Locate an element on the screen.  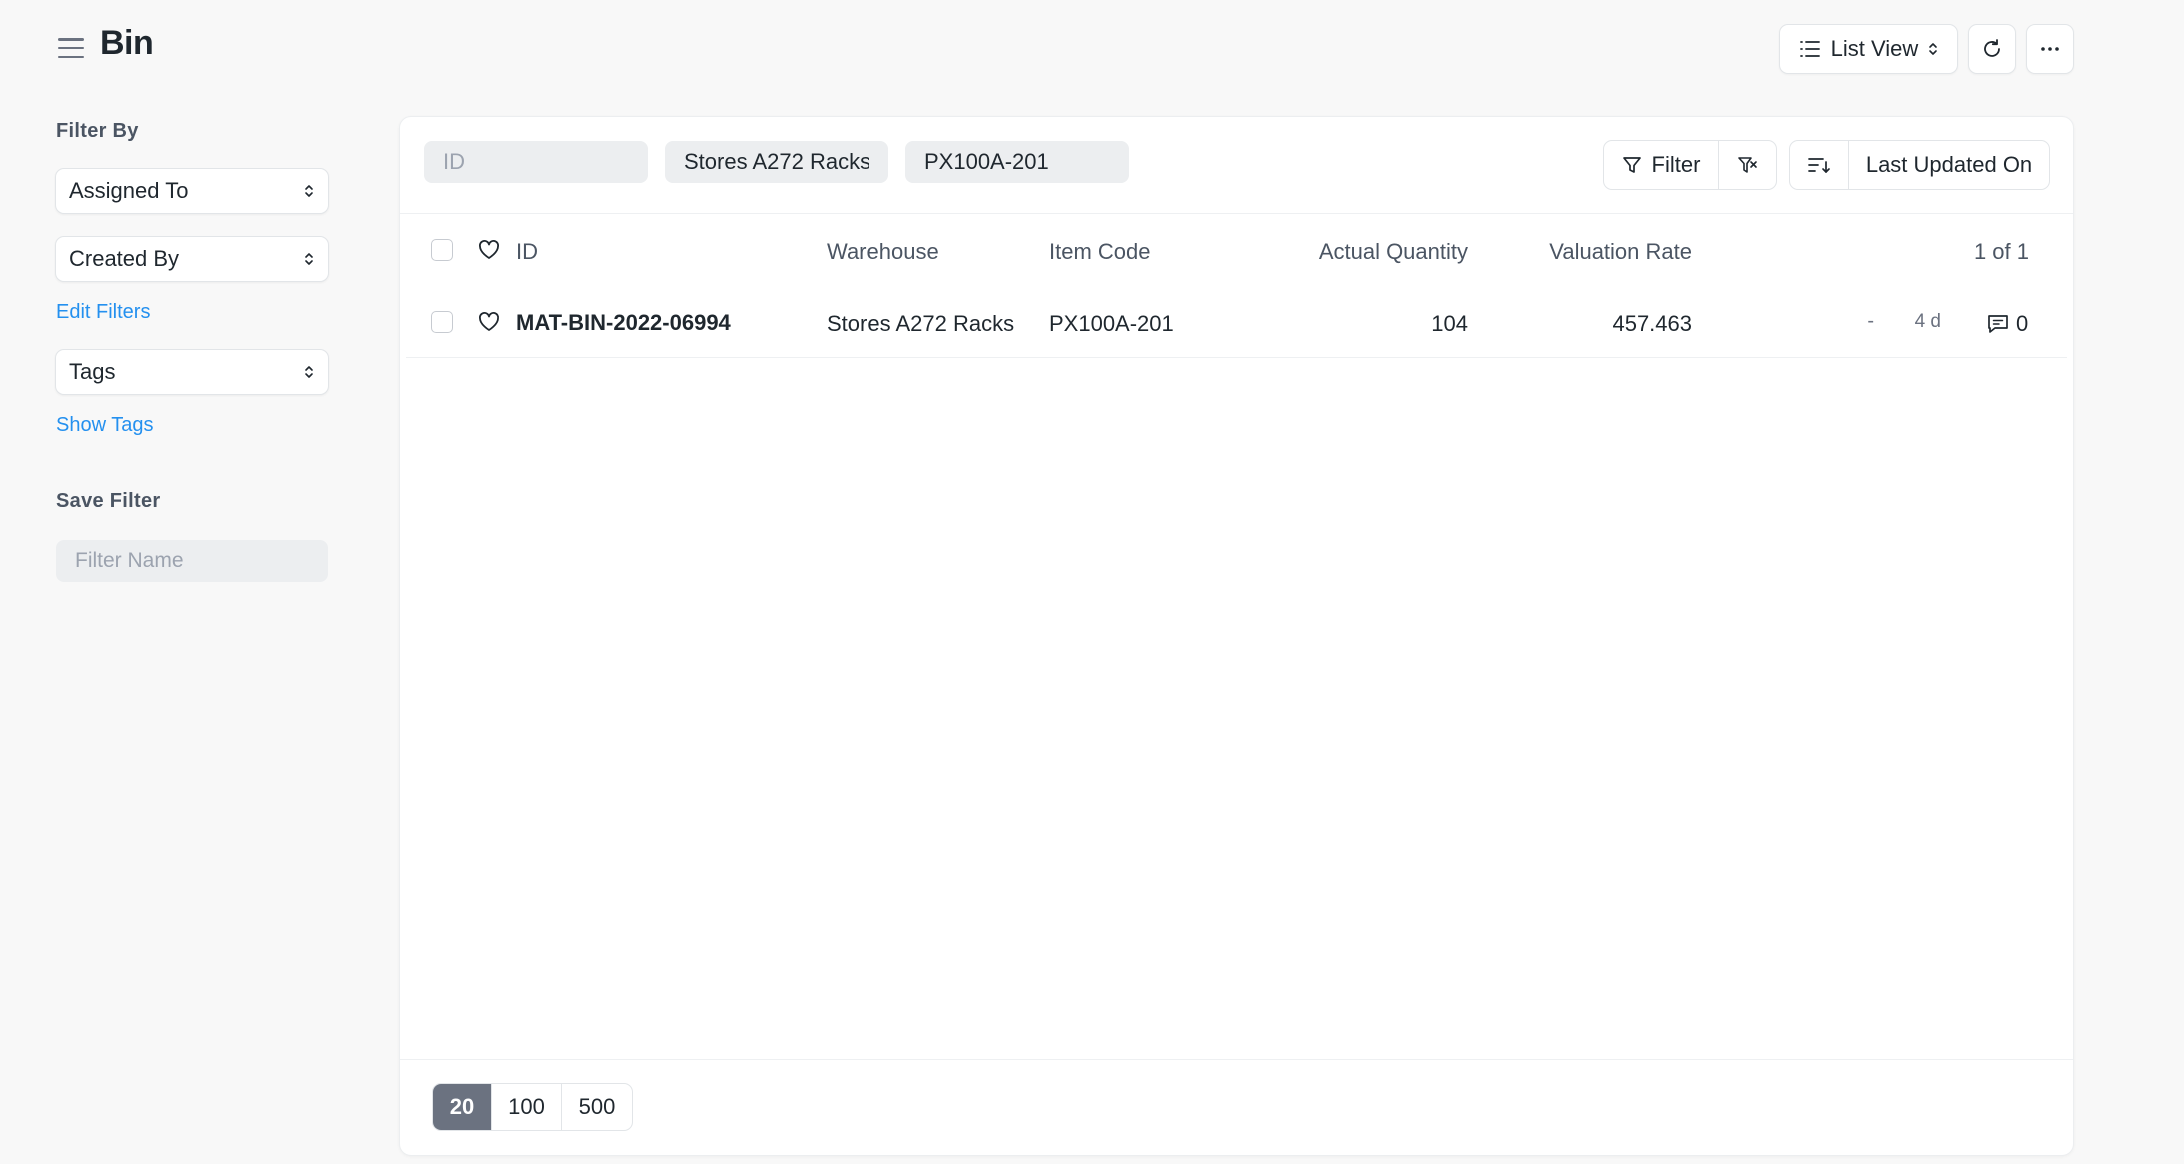
tags-select: Tags is located at coordinates (192, 372).